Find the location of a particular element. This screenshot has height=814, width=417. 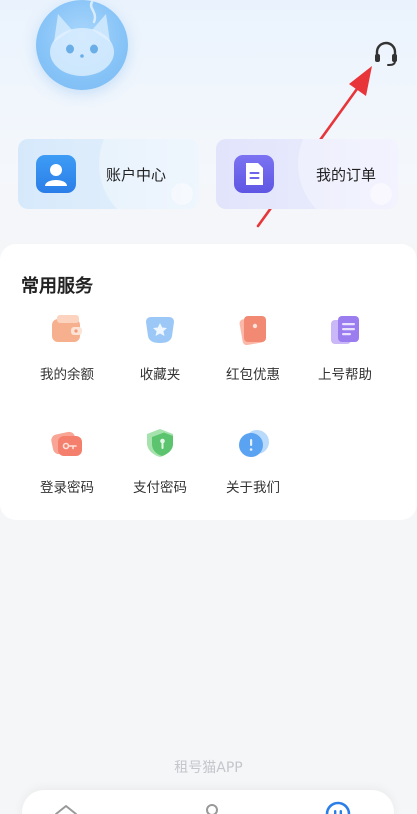

account-center-card: 账户中心 is located at coordinates (108, 174).